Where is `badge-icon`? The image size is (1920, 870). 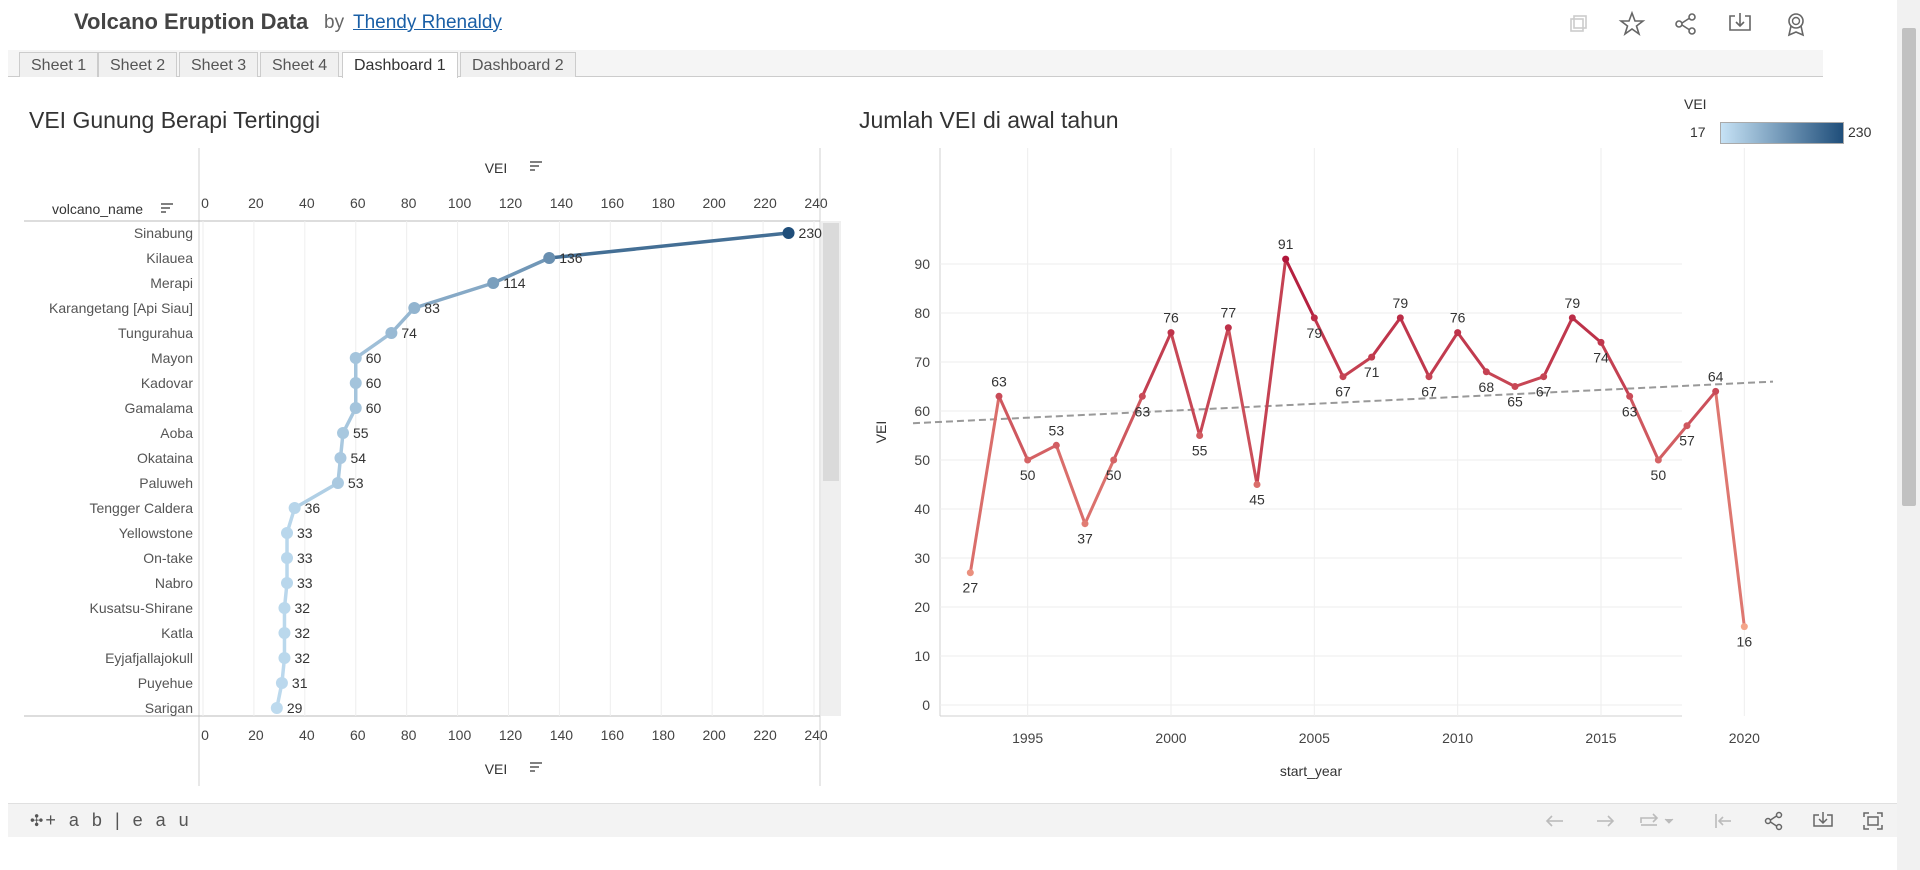
badge-icon is located at coordinates (1796, 24).